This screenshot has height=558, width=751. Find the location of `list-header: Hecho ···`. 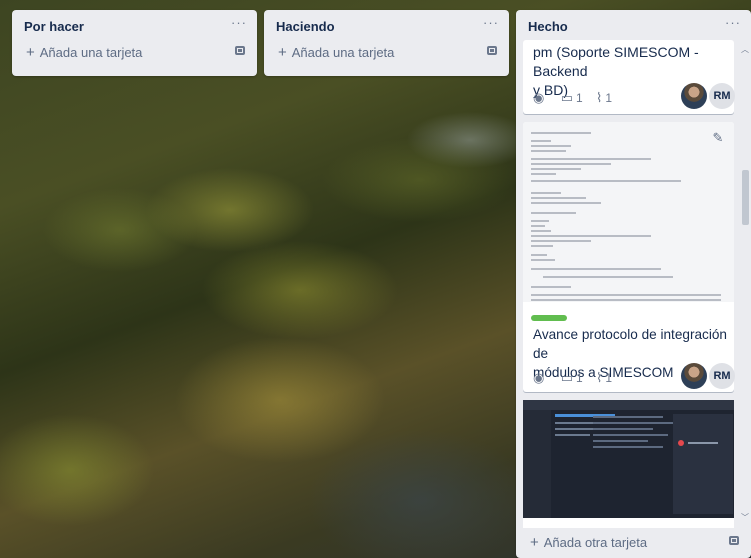

list-header: Hecho ··· is located at coordinates (633, 25).